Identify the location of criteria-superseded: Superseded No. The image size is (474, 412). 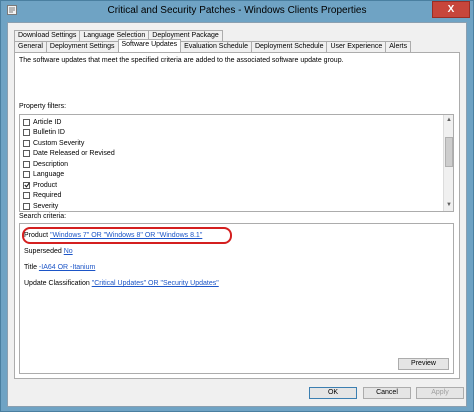
(48, 251).